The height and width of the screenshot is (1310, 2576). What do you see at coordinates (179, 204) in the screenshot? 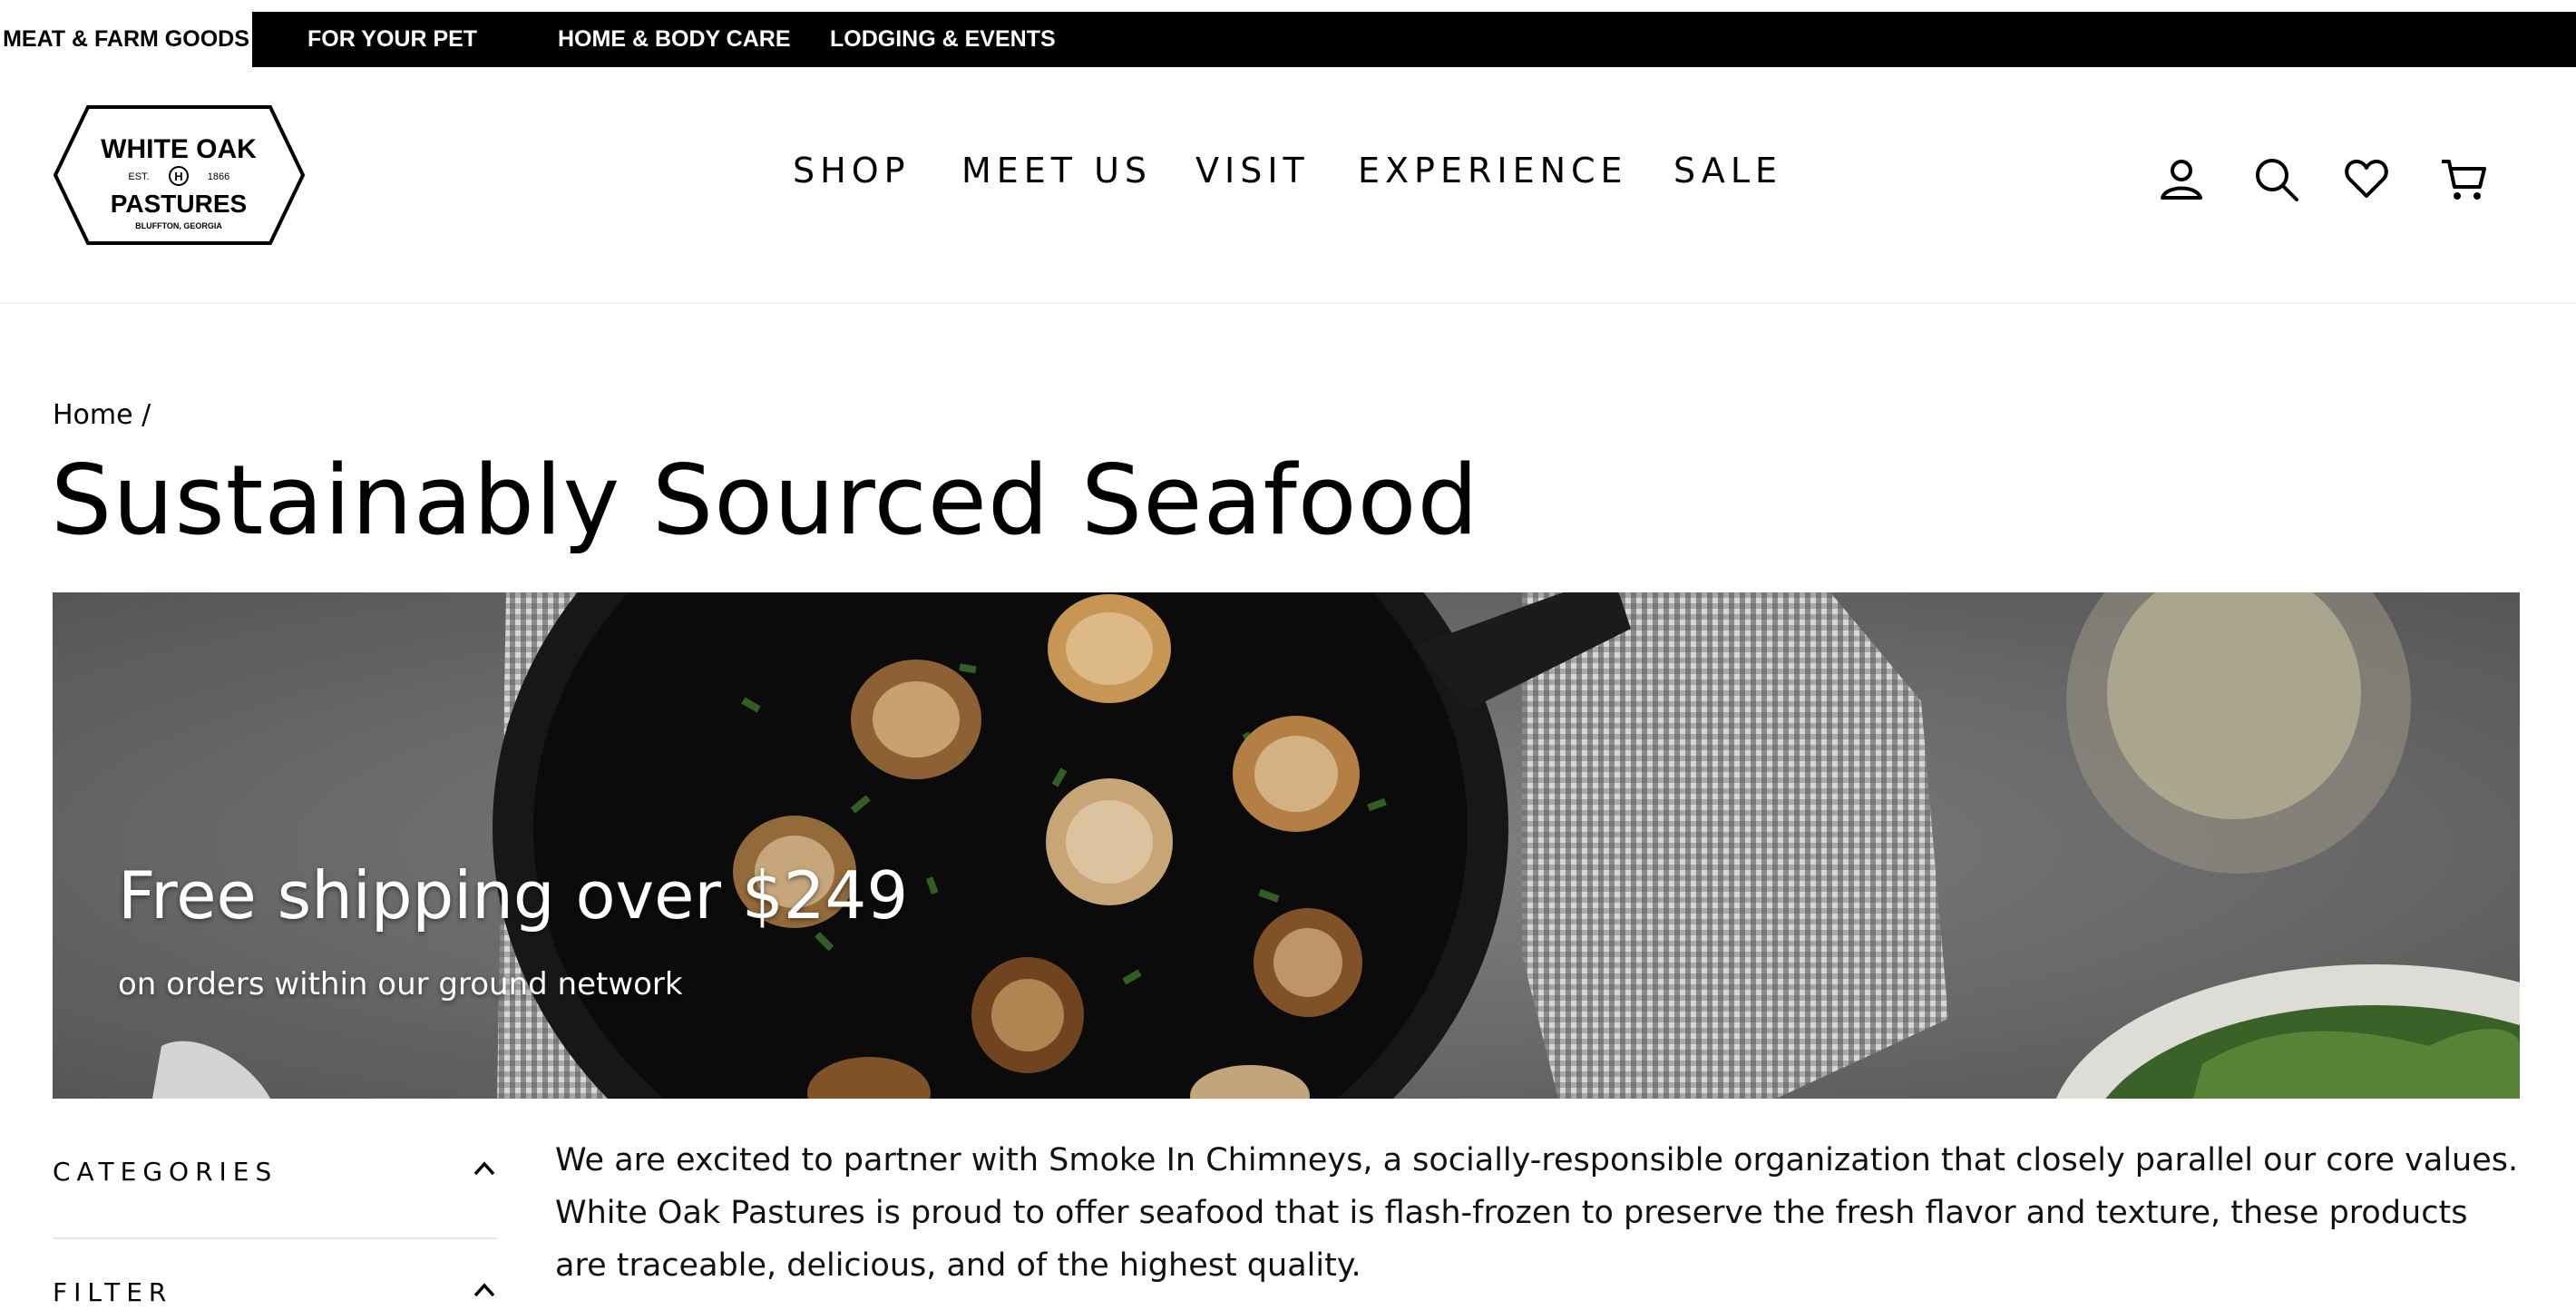
I see `svg-text: PASTURES` at bounding box center [179, 204].